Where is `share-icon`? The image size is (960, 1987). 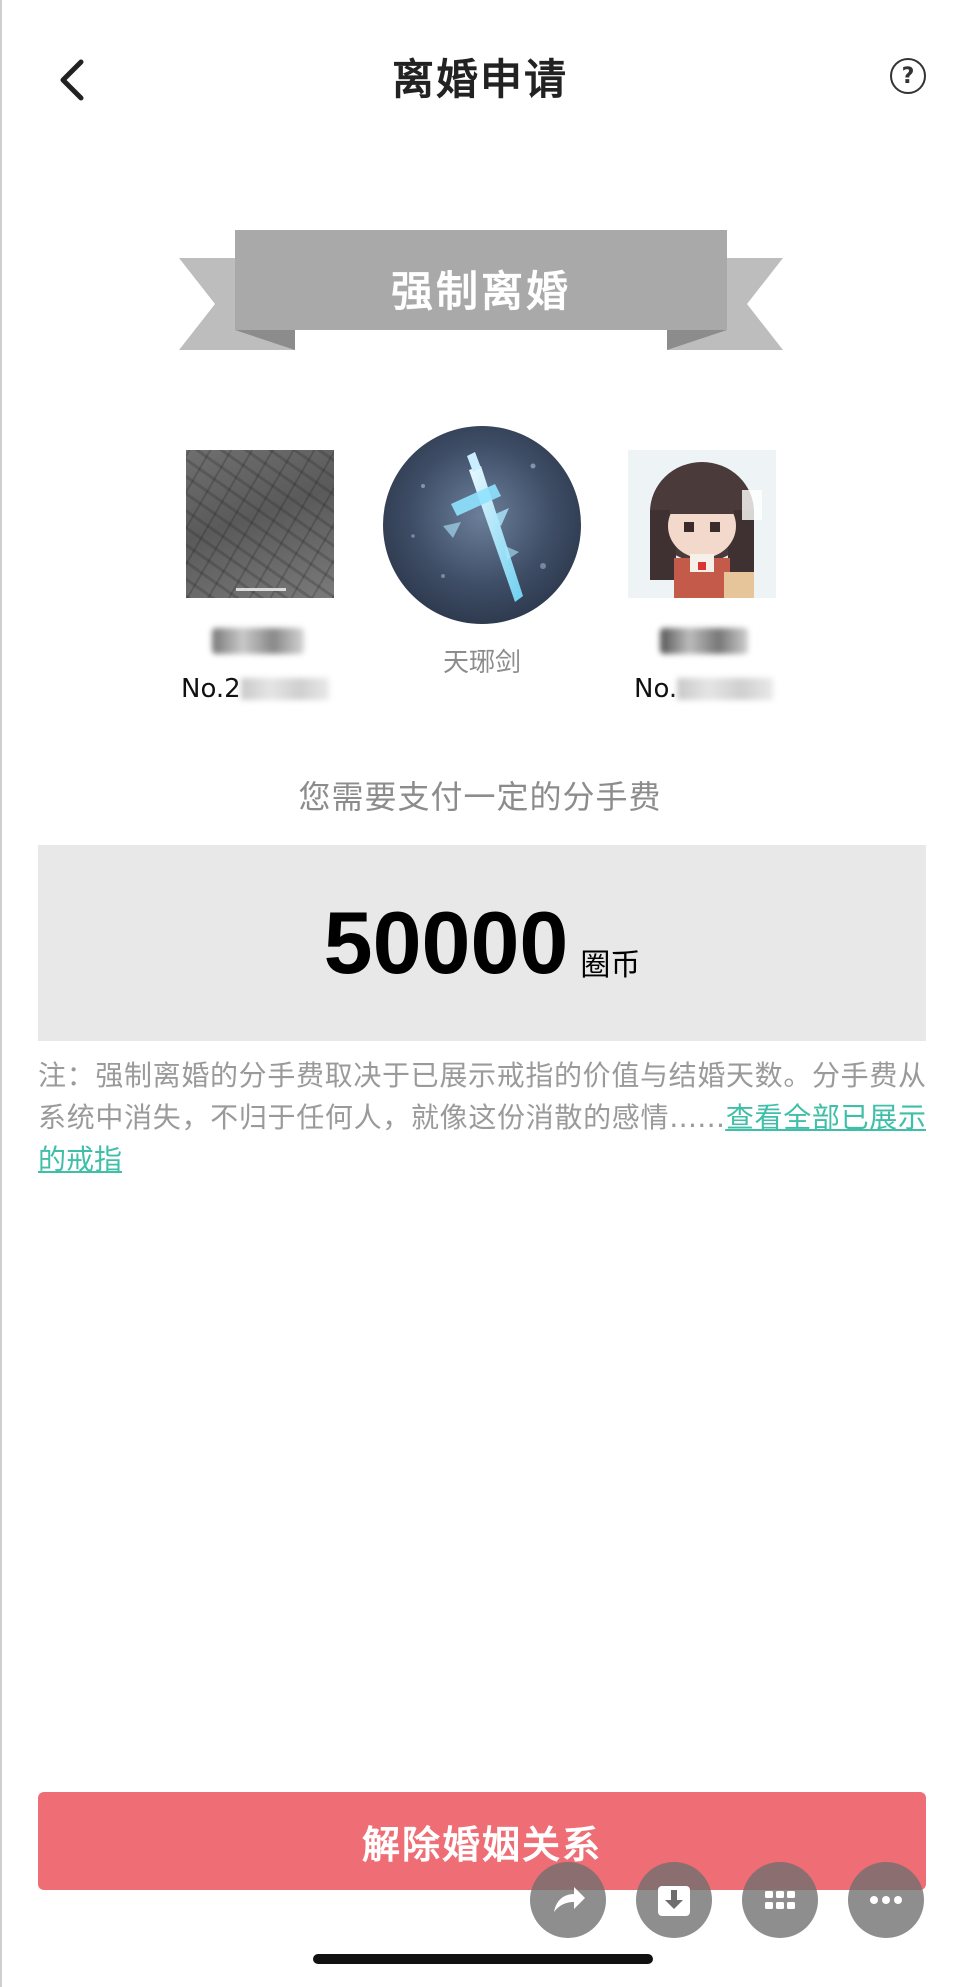 share-icon is located at coordinates (569, 1899).